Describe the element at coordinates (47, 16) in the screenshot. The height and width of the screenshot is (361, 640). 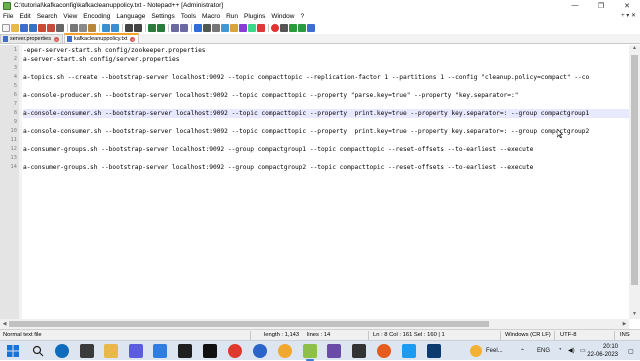
I see `menu-search: Search` at that location.